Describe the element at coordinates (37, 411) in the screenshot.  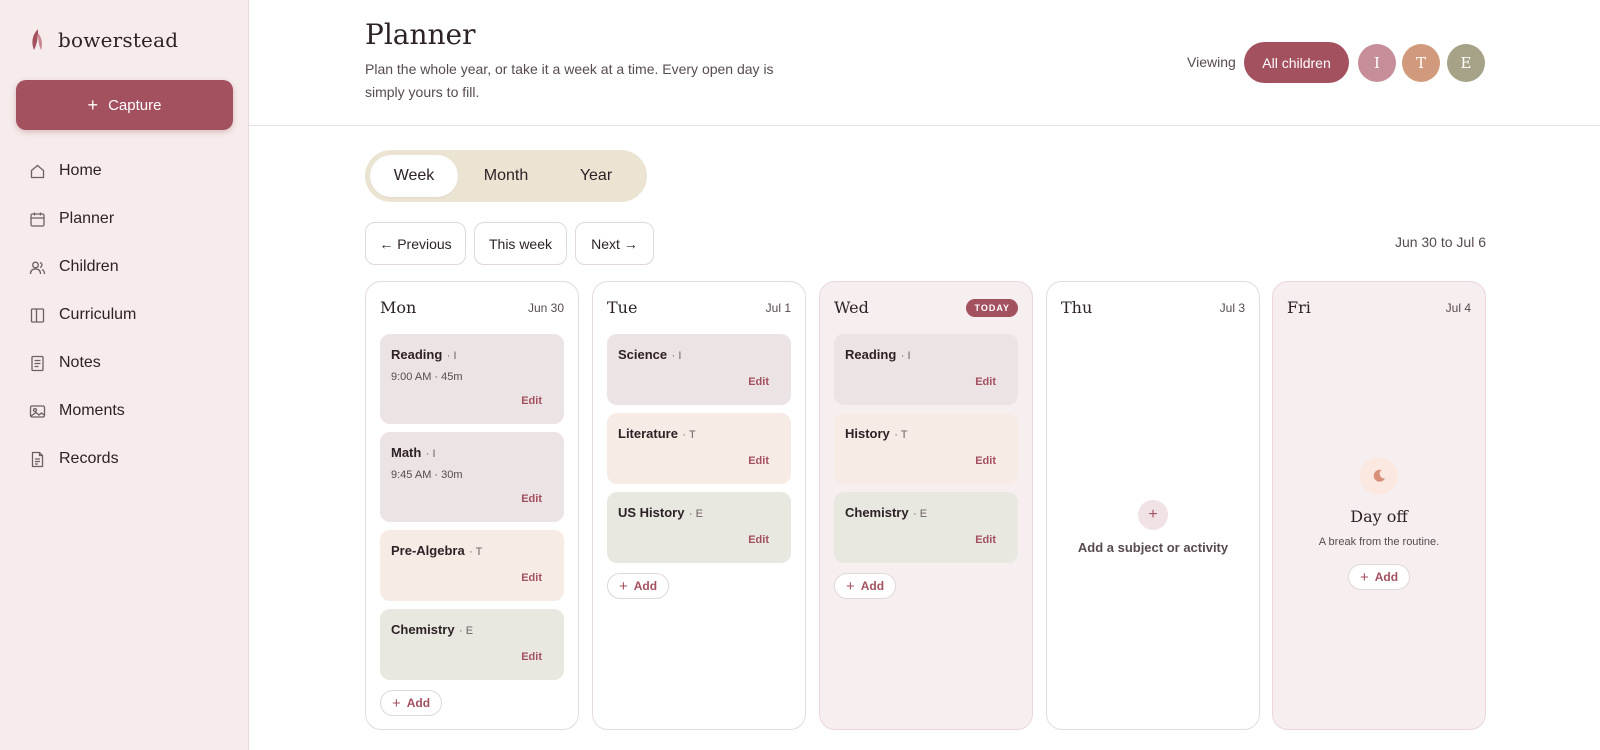
I see `image-icon` at that location.